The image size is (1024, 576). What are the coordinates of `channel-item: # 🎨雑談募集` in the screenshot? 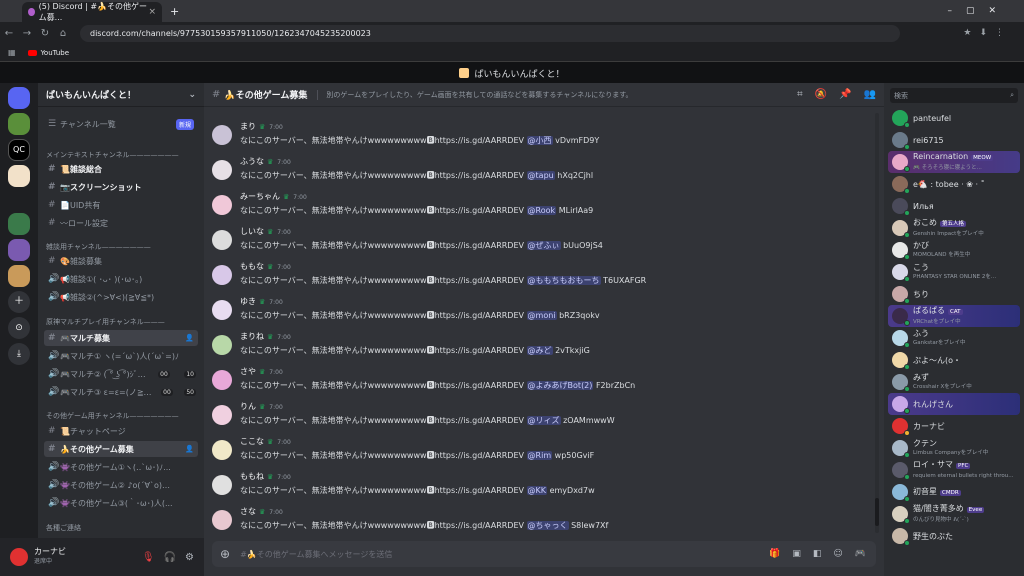 It's located at (121, 261).